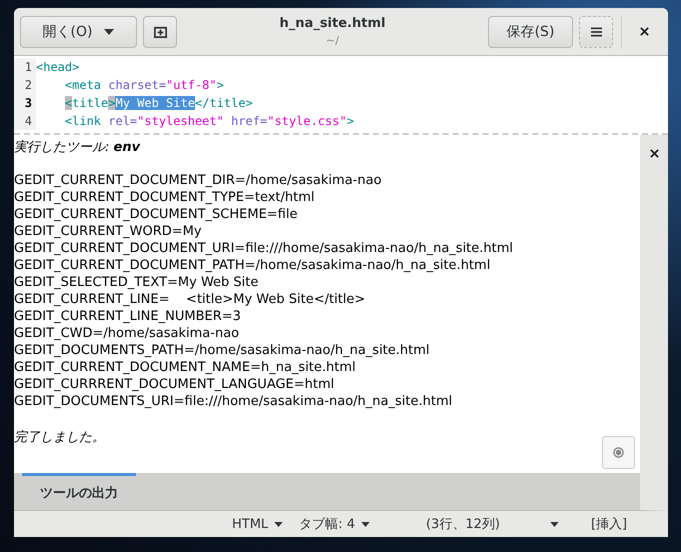 This screenshot has height=552, width=681. What do you see at coordinates (234, 402) in the screenshot?
I see `output-line: GEDIT_DOCUMENTS_URI=file:///home/sasakima-nao/h_na_site.html` at bounding box center [234, 402].